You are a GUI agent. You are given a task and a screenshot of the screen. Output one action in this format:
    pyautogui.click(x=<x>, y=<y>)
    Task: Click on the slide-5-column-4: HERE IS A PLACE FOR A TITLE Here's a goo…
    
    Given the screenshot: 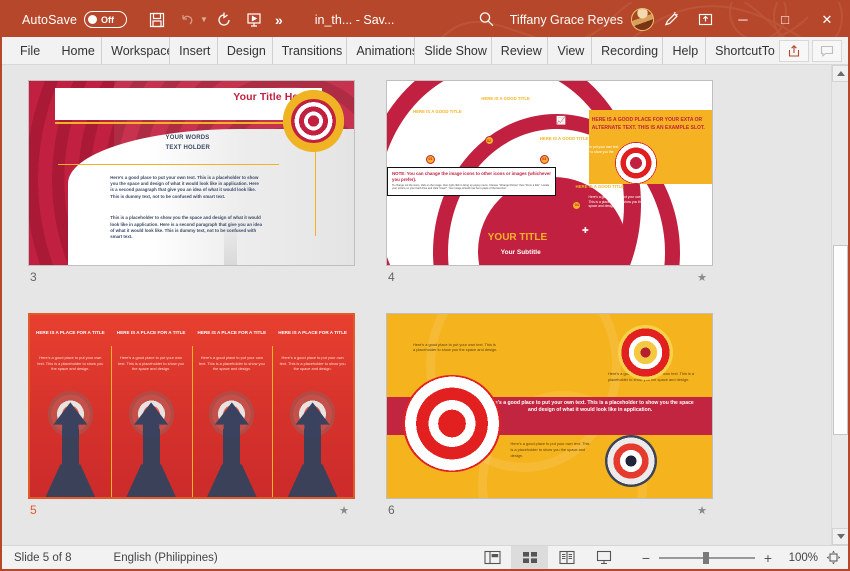 What is the action you would take?
    pyautogui.click(x=312, y=406)
    